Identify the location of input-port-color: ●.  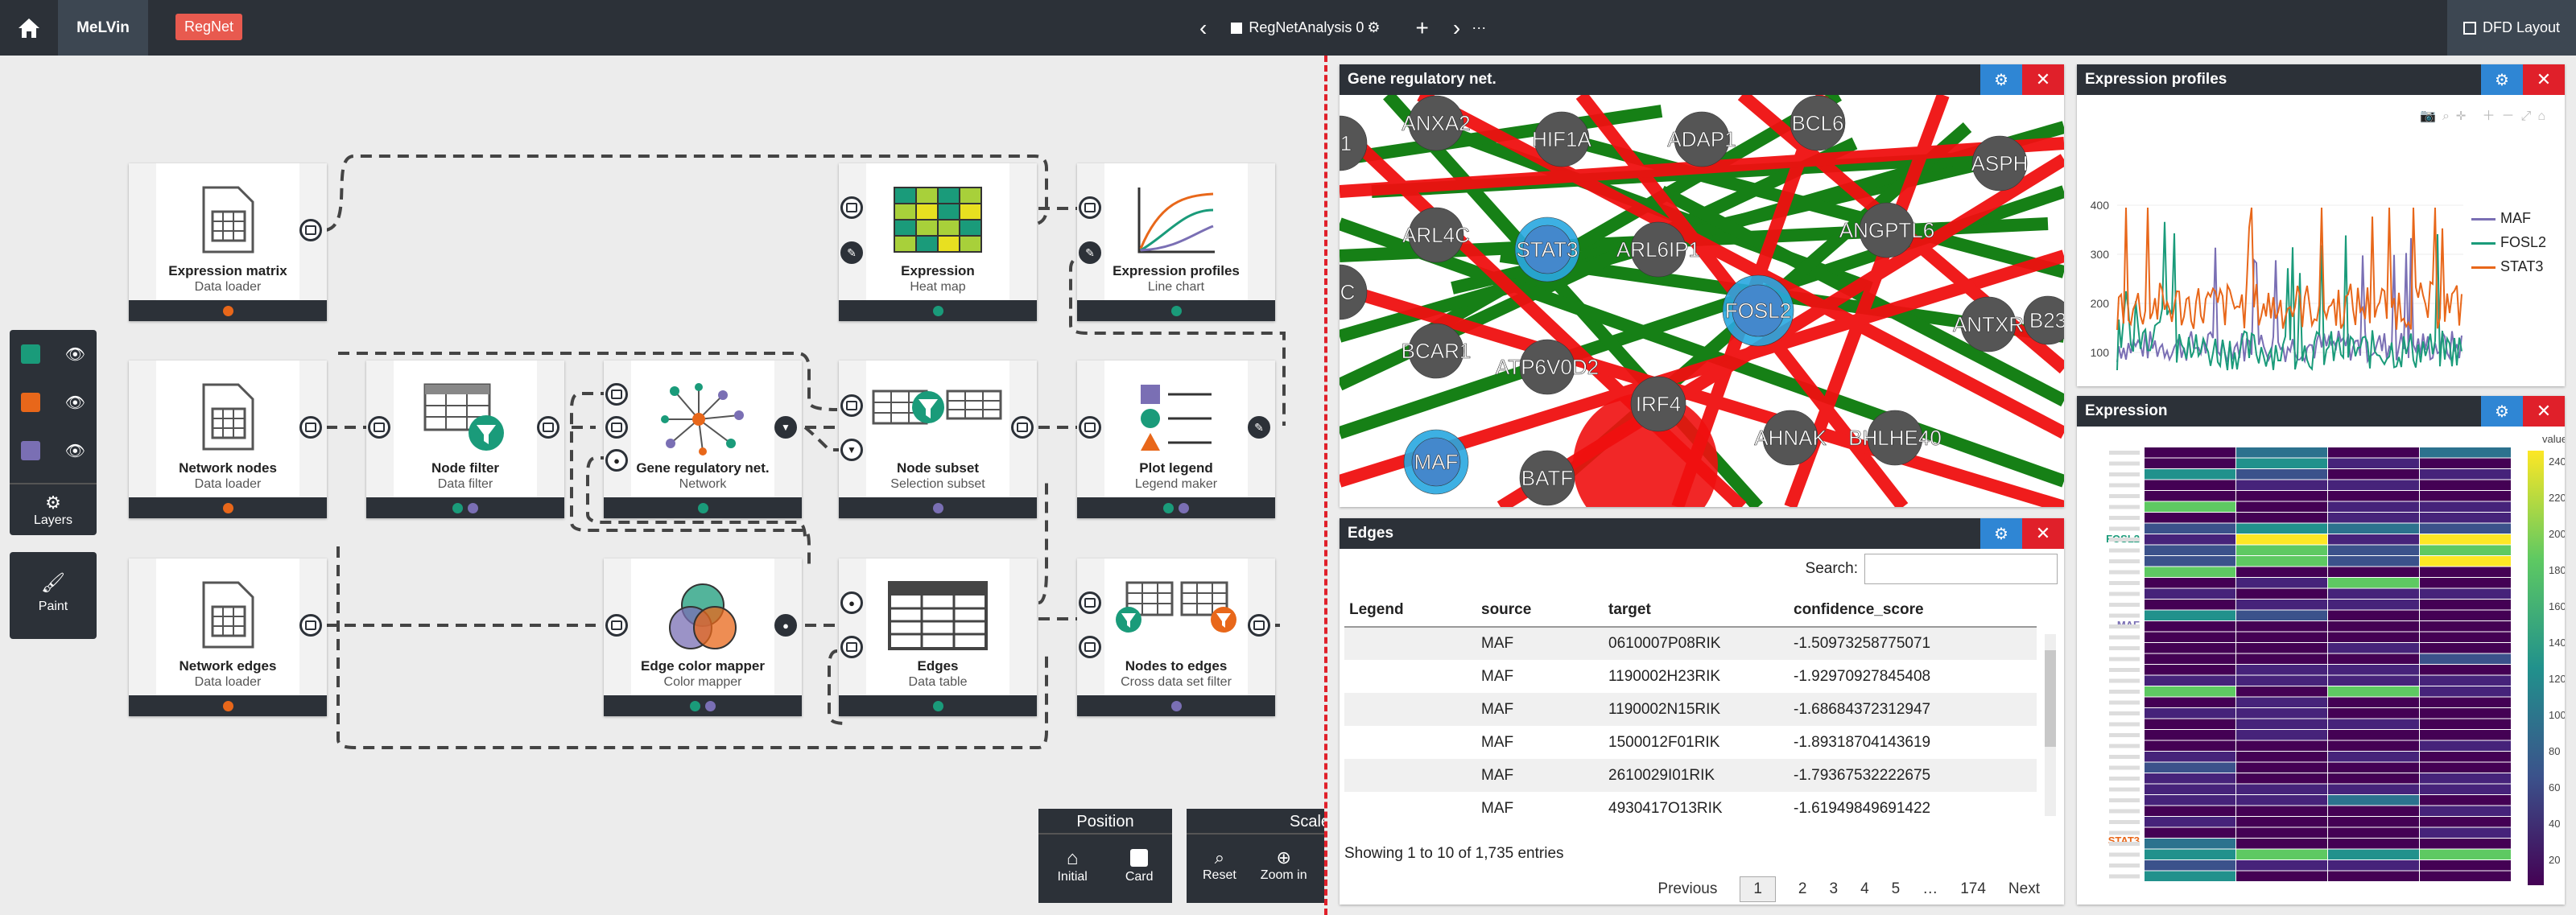
(616, 461).